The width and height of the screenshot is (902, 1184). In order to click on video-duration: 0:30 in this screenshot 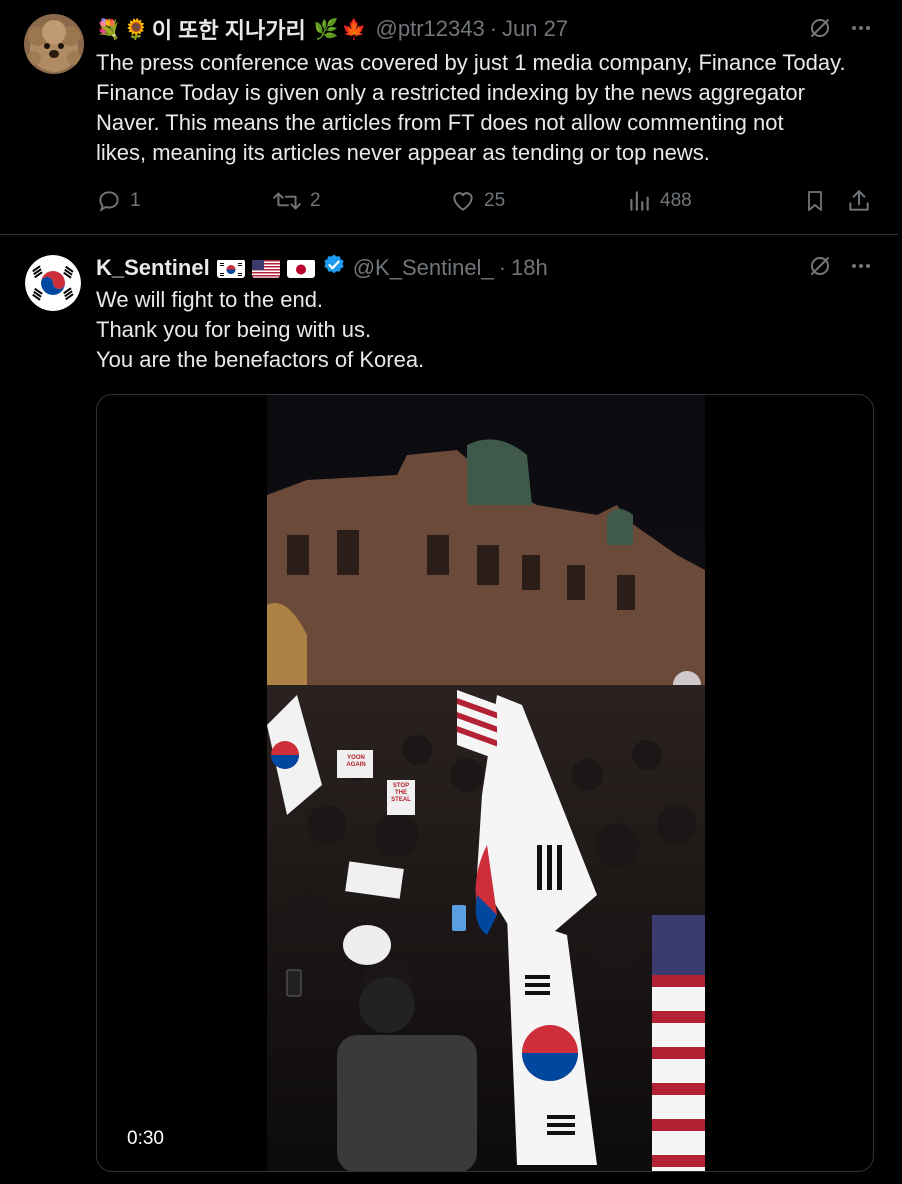, I will do `click(145, 1138)`.